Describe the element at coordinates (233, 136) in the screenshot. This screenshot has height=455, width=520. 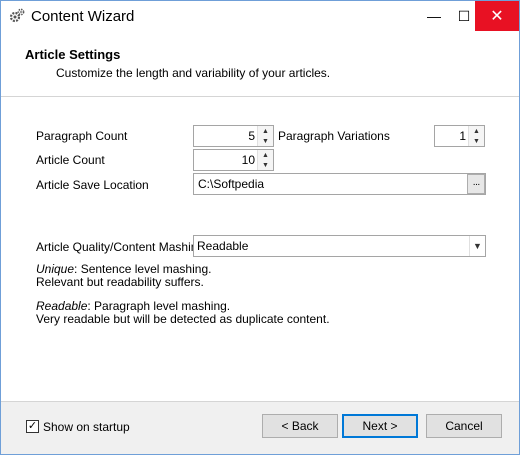
I see `paragraph-count-stepper: 5 ▲ ▼` at that location.